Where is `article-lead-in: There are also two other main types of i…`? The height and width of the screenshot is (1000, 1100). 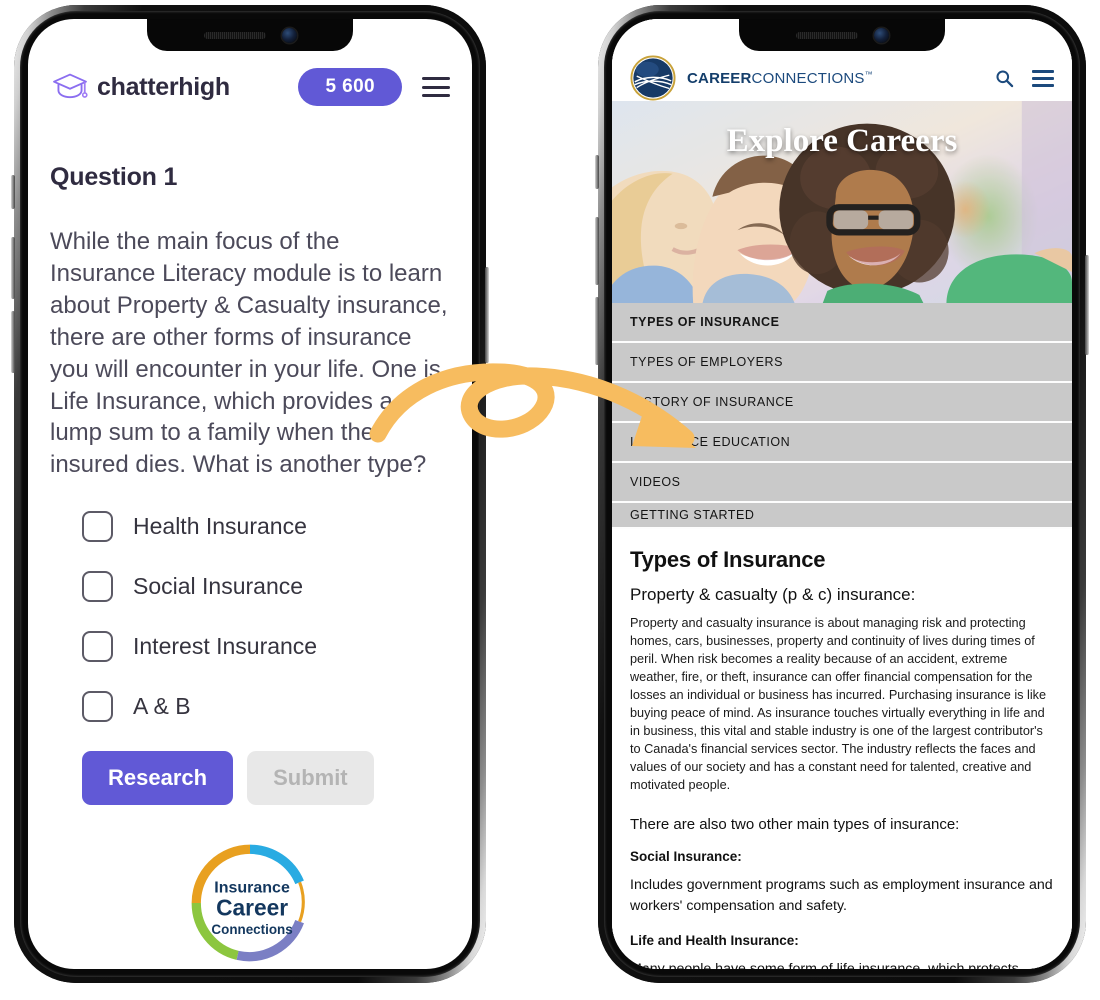
article-lead-in: There are also two other main types of i… is located at coordinates (795, 825).